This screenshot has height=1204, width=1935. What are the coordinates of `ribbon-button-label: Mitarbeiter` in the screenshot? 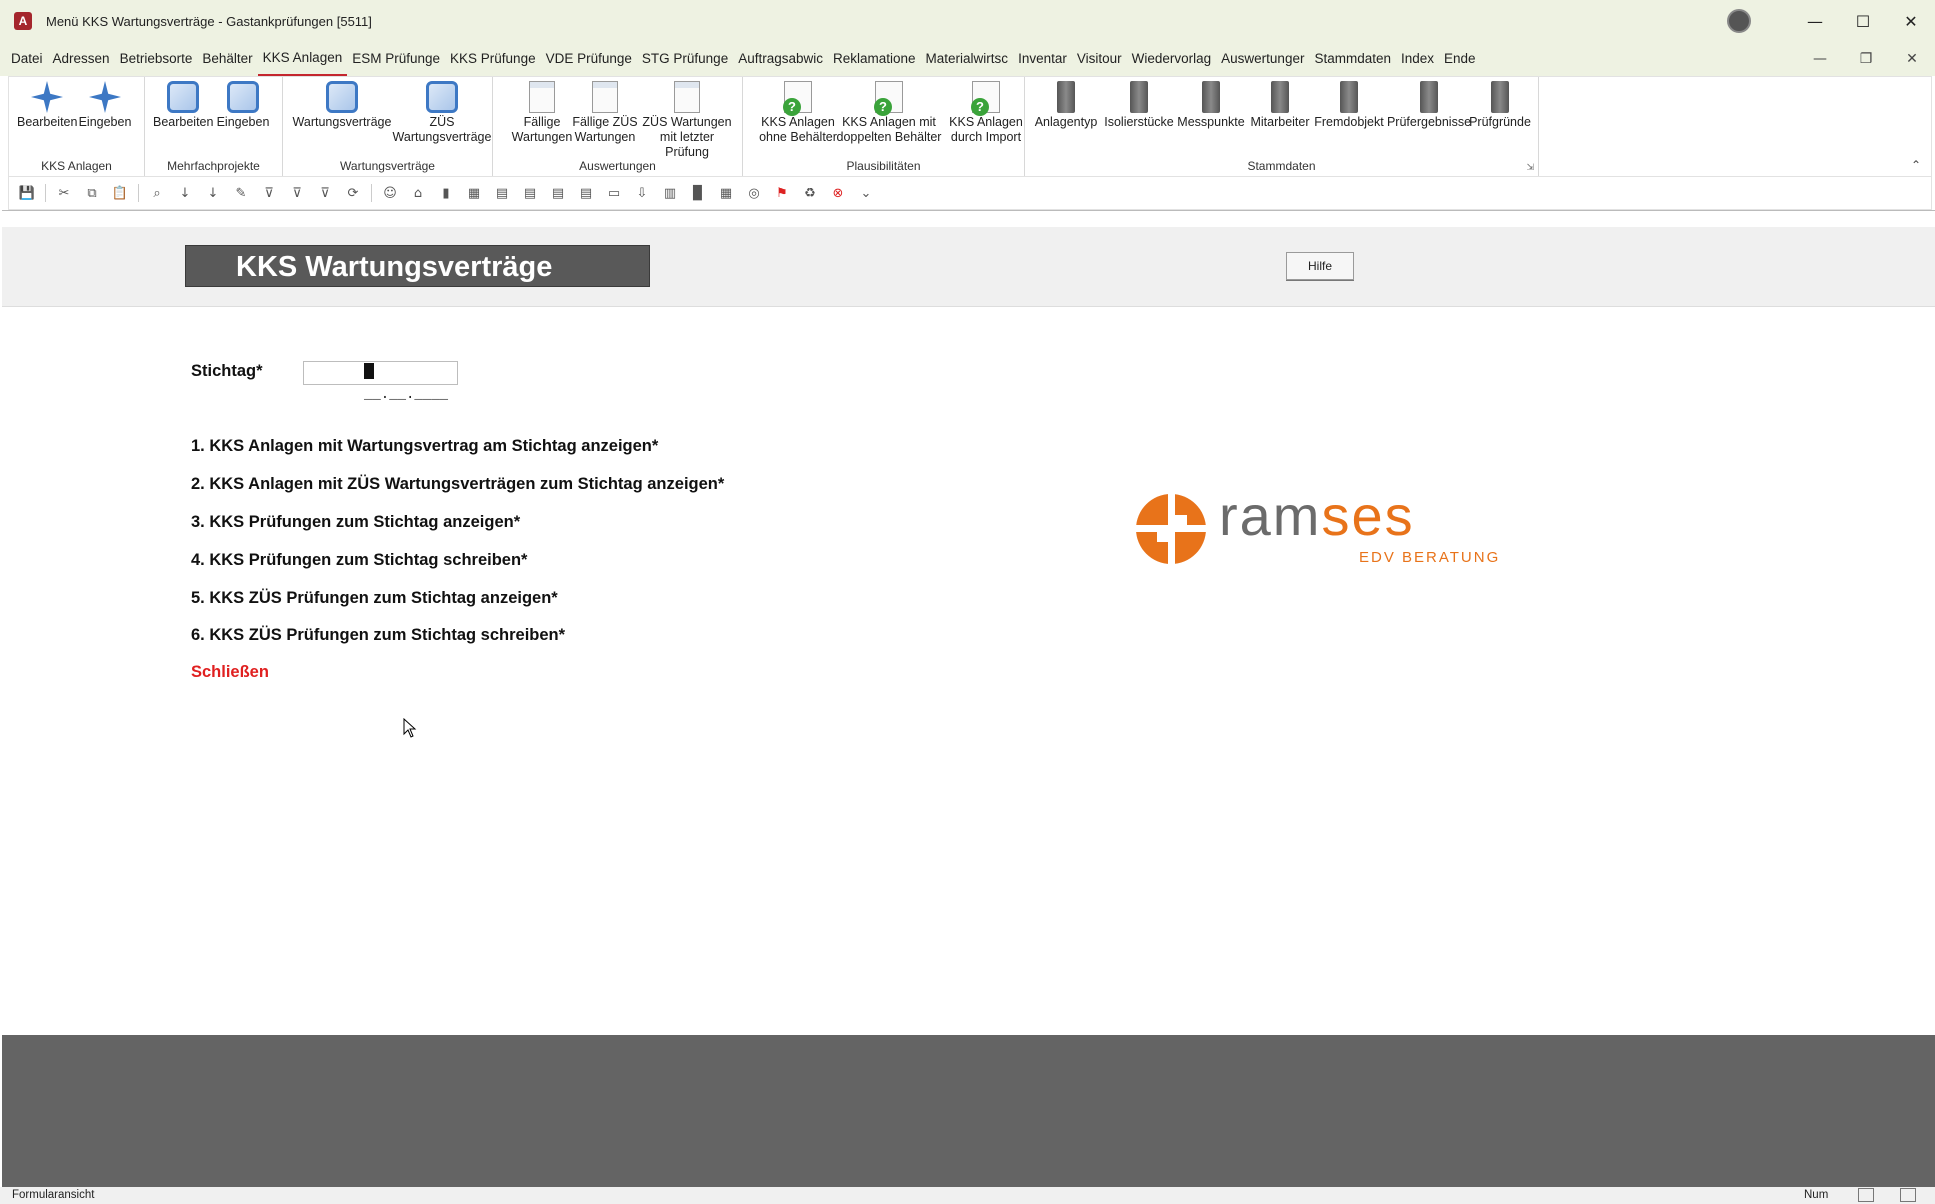 It's located at (1280, 122).